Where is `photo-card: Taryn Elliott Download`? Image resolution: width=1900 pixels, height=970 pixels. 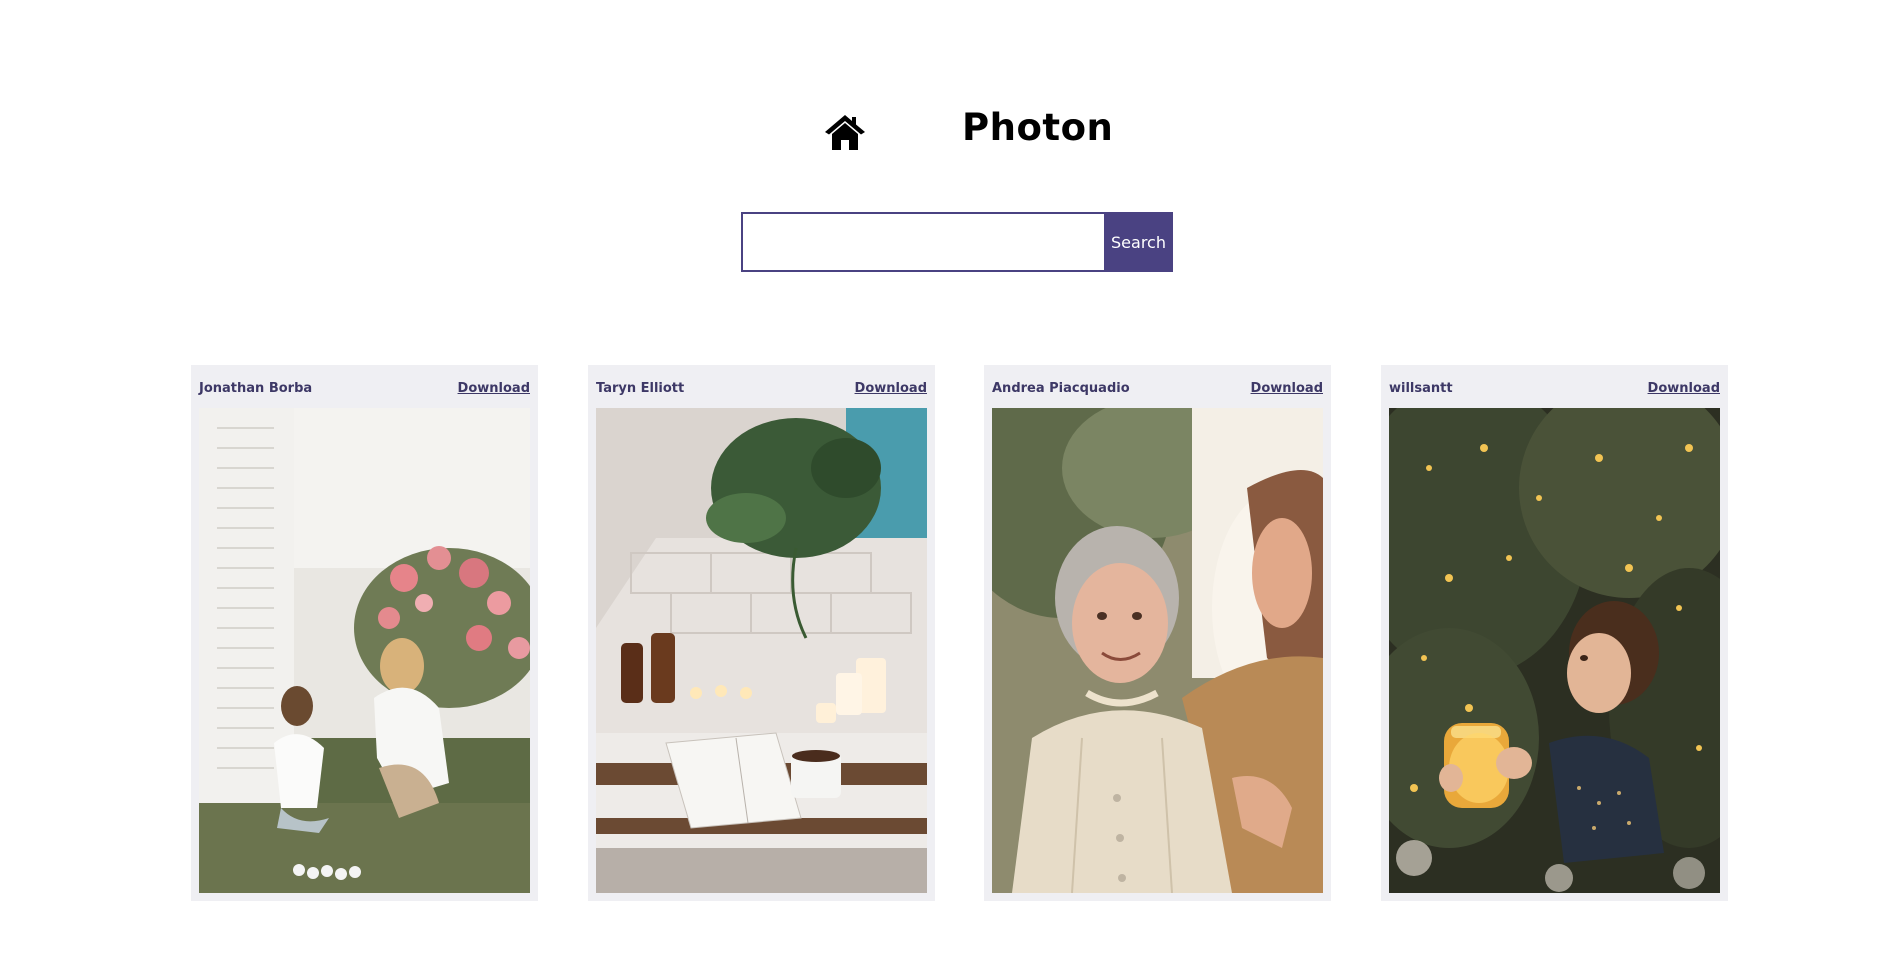
photo-card: Taryn Elliott Download is located at coordinates (761, 633).